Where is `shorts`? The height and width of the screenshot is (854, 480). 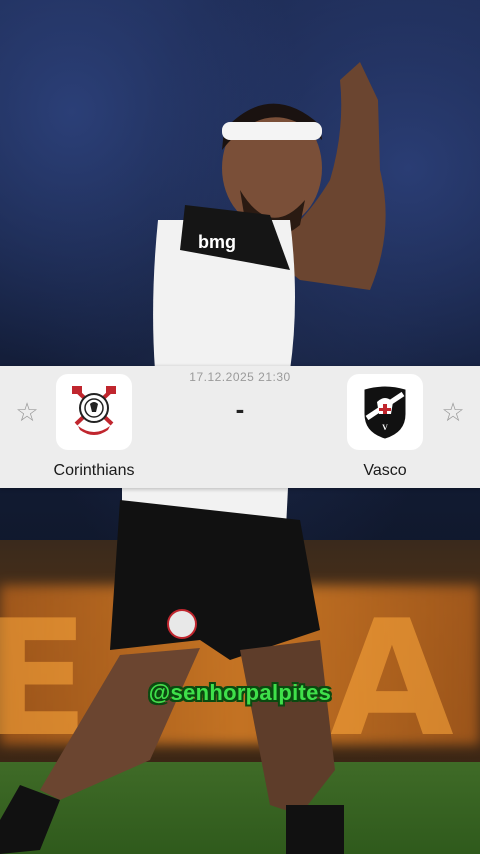
shorts is located at coordinates (215, 580).